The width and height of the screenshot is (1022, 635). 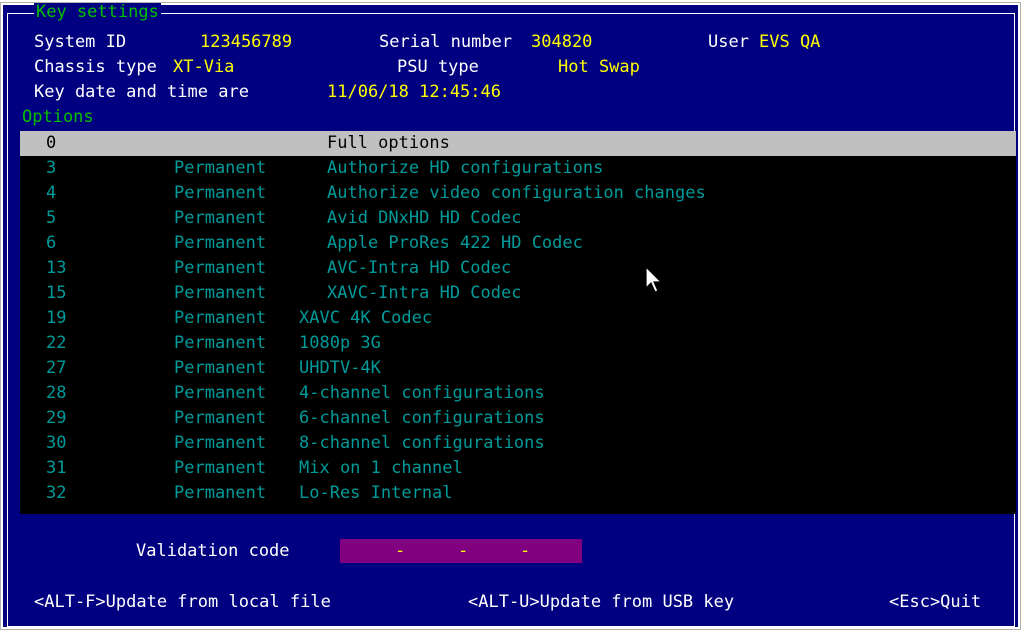 I want to click on validation-code-input: - - -, so click(x=461, y=551).